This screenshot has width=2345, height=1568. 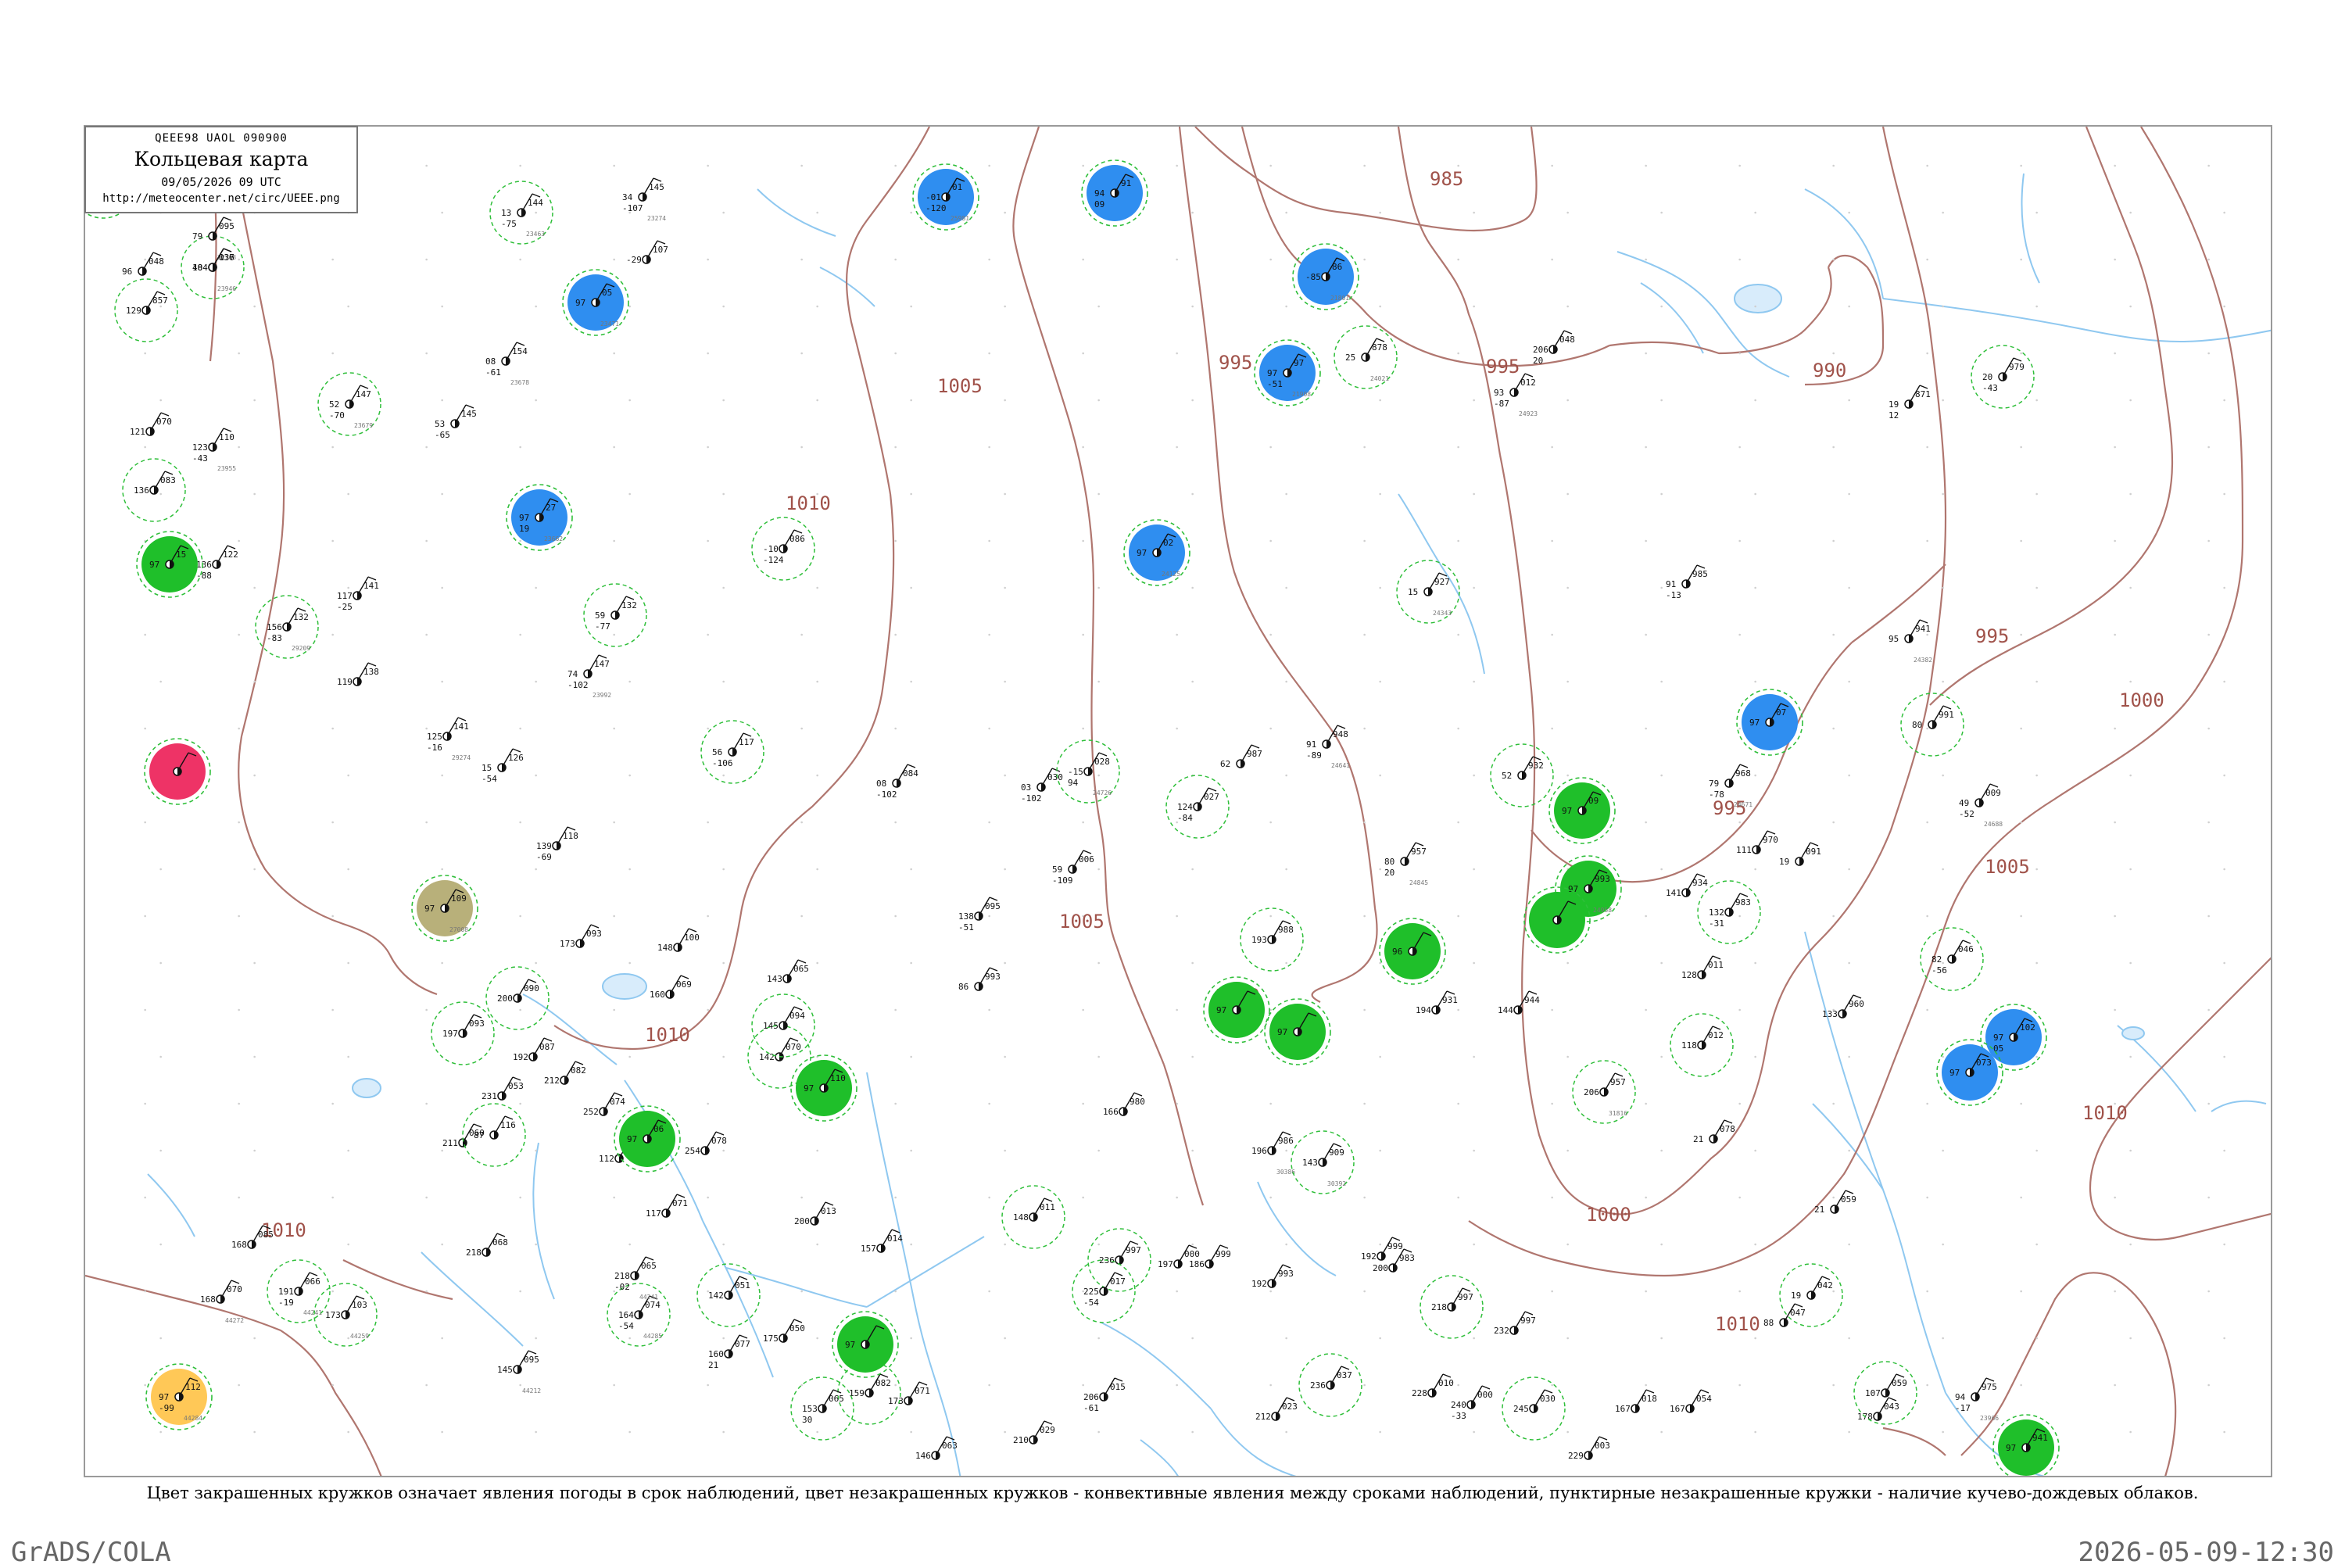 I want to click on legend-date: 09/05/2026 09 UTC, so click(x=221, y=182).